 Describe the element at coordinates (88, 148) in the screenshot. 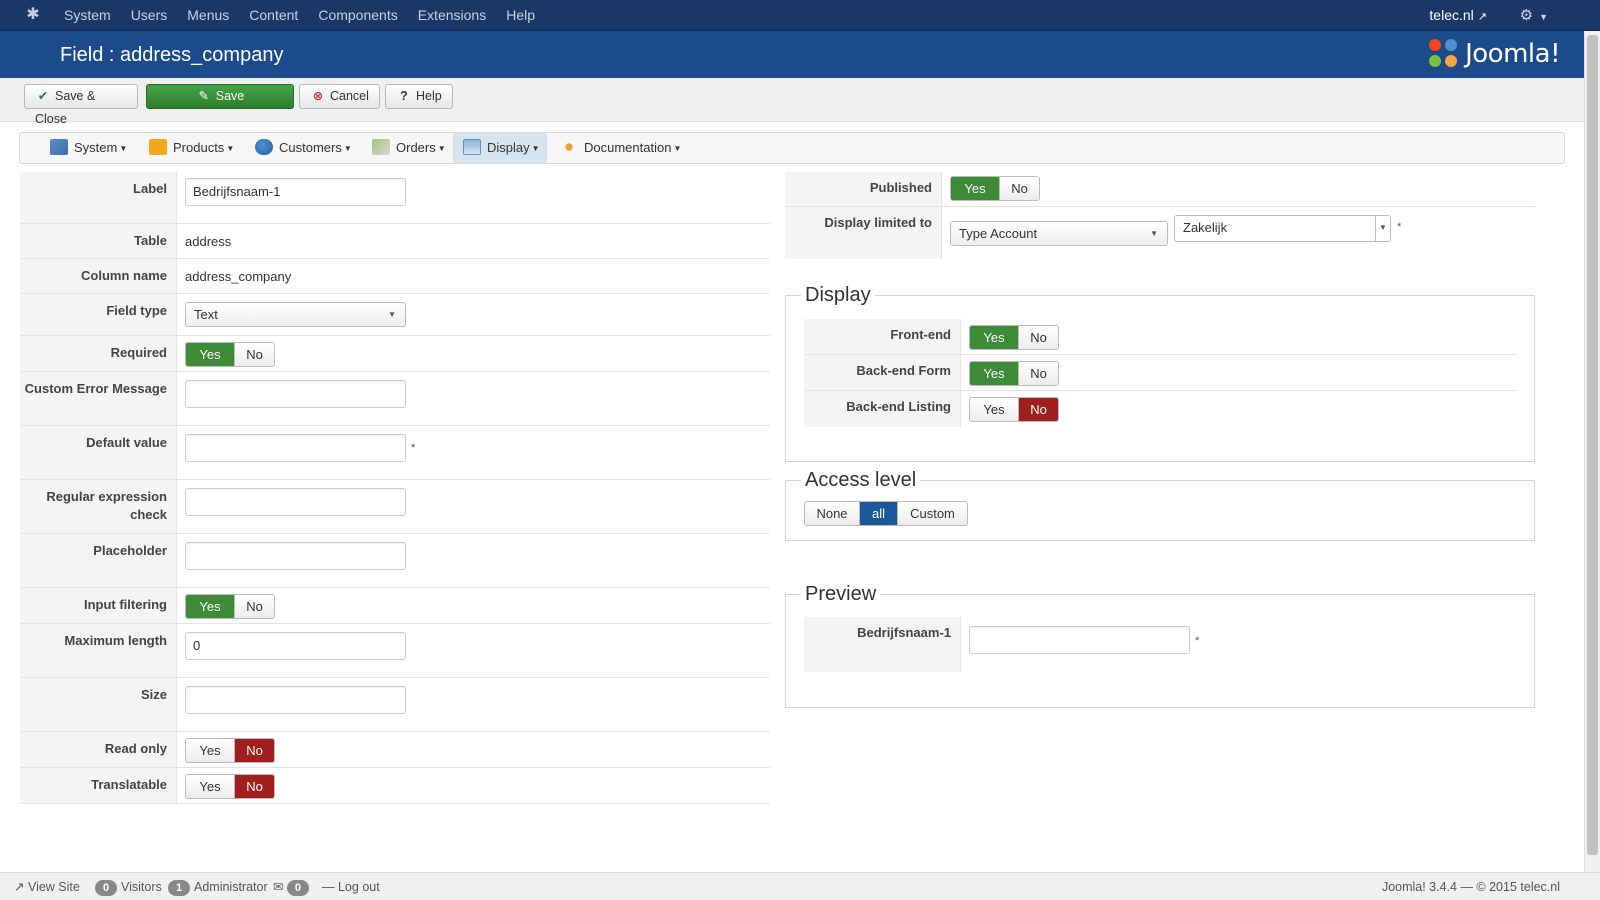

I see `submenu-system: System ▼` at that location.